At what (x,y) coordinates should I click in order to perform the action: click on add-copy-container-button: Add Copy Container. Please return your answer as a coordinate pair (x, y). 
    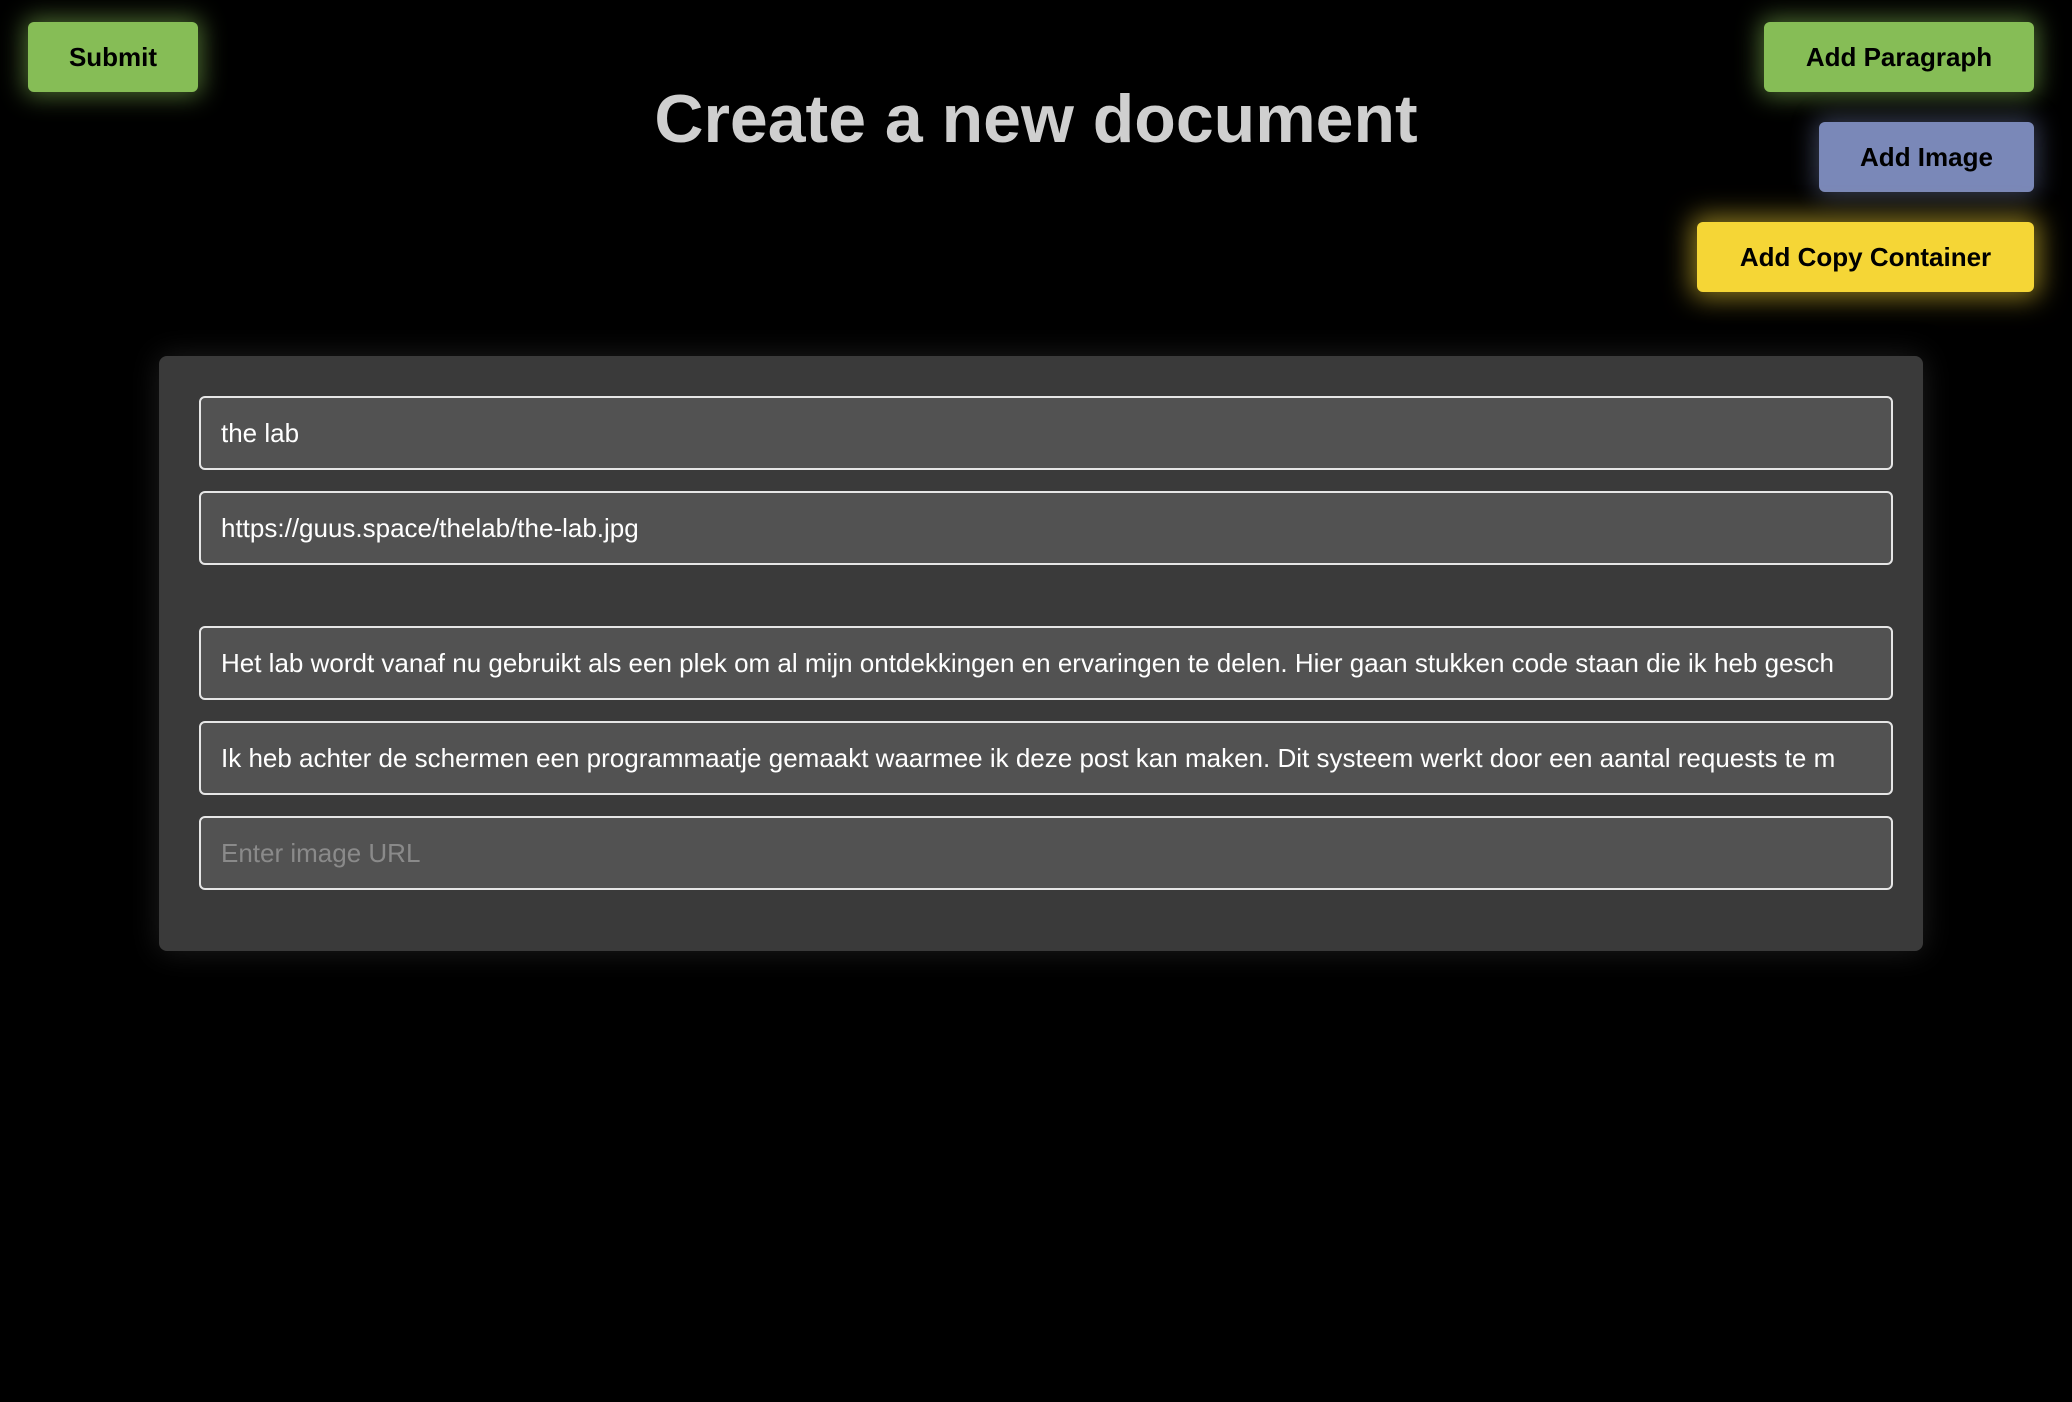
    Looking at the image, I should click on (1865, 257).